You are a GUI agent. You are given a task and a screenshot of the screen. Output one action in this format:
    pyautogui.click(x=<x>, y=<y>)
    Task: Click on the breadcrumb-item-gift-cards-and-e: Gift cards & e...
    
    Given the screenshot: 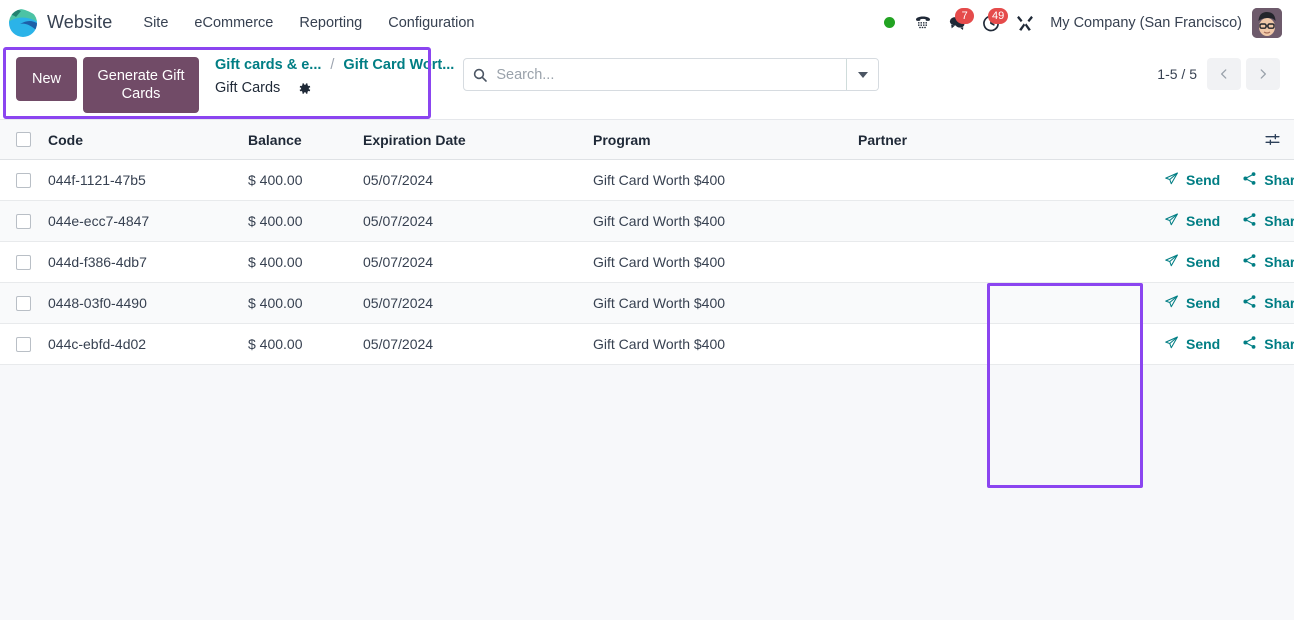 What is the action you would take?
    pyautogui.click(x=268, y=65)
    